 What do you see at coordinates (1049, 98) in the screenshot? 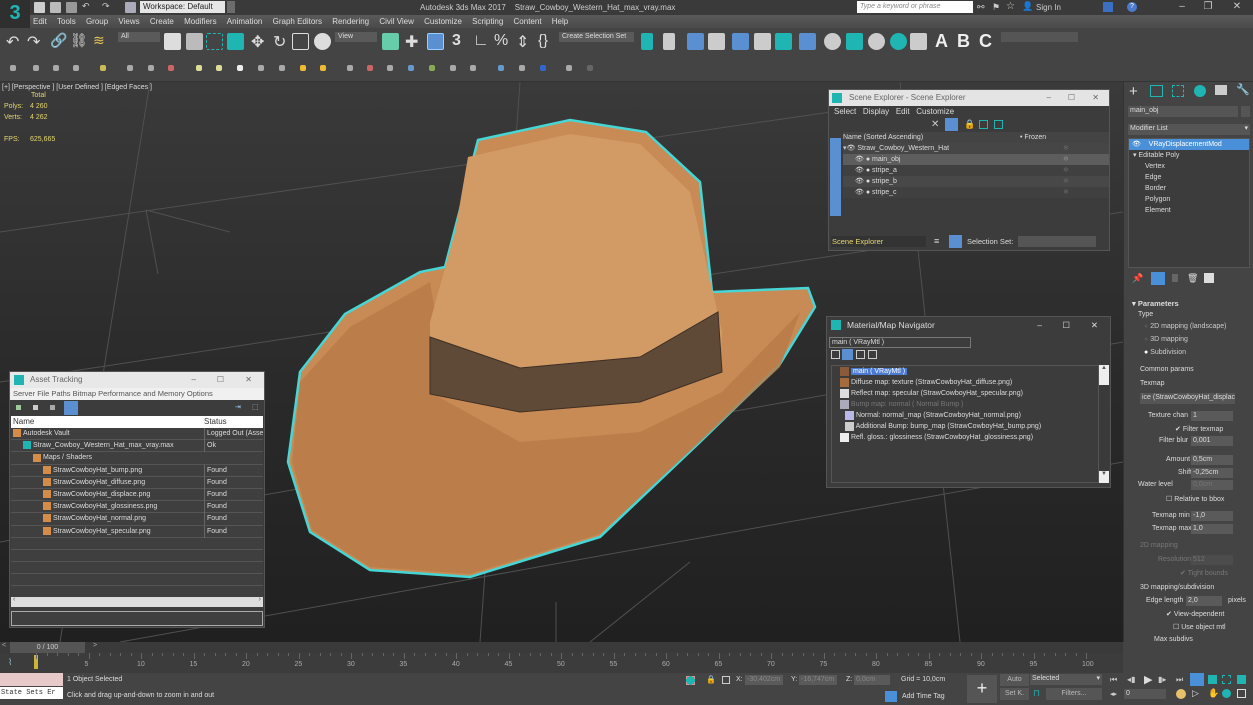
I see `minimize-button: –` at bounding box center [1049, 98].